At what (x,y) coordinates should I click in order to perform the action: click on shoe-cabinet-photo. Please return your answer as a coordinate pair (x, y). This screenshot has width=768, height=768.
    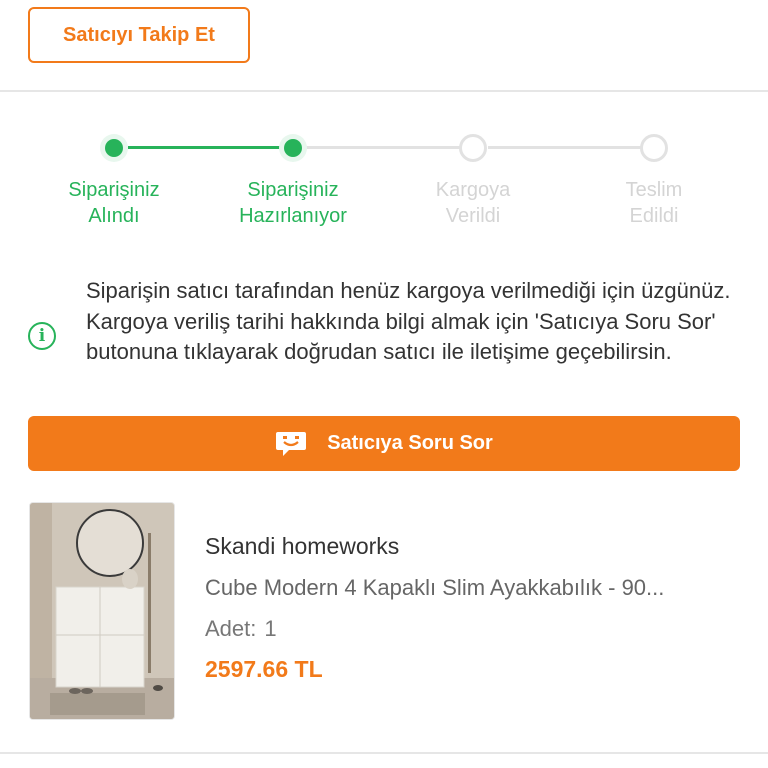
    Looking at the image, I should click on (102, 611).